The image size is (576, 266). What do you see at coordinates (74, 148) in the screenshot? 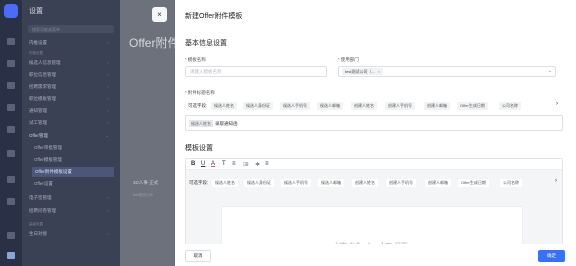
I see `submenu-offer-approval: Offer审批管理` at bounding box center [74, 148].